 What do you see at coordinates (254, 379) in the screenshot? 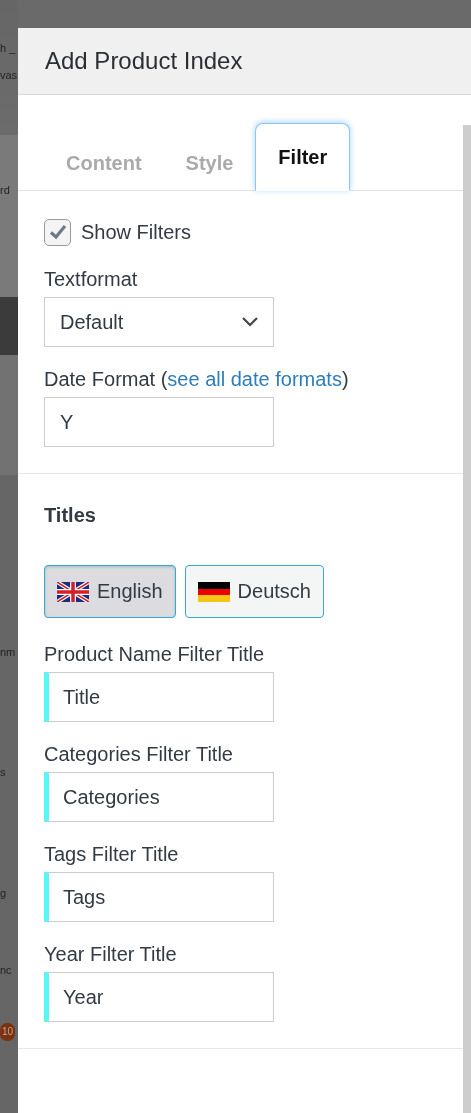
I see `link: see all date formats` at bounding box center [254, 379].